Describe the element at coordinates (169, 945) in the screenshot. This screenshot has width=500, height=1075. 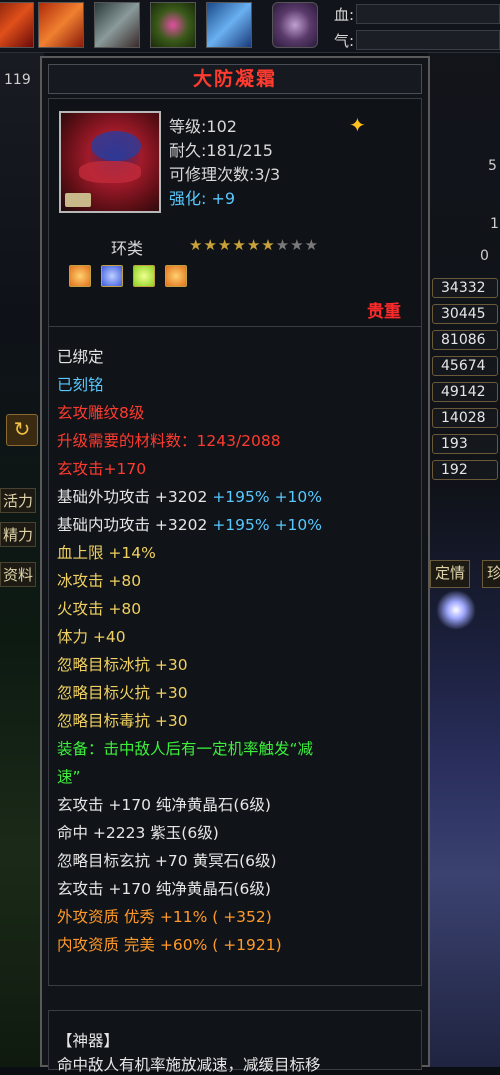
I see `attr-internal-quality: 内攻资质 完美 +60% ( +1921)` at that location.